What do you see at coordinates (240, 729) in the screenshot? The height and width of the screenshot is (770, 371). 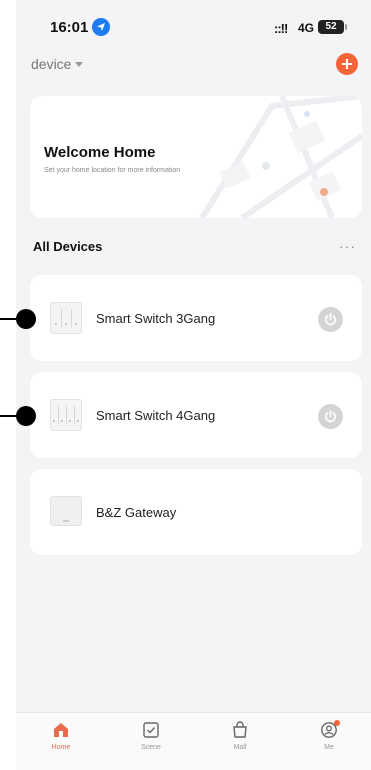 I see `shopping-bag-icon` at bounding box center [240, 729].